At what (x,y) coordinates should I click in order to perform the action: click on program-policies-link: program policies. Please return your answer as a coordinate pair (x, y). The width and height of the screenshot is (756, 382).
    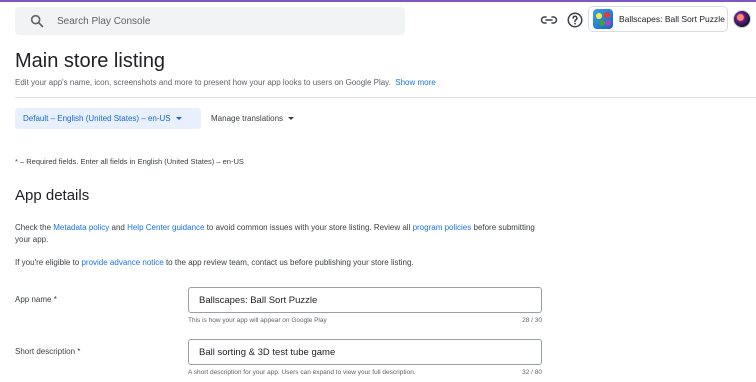
    Looking at the image, I should click on (442, 227).